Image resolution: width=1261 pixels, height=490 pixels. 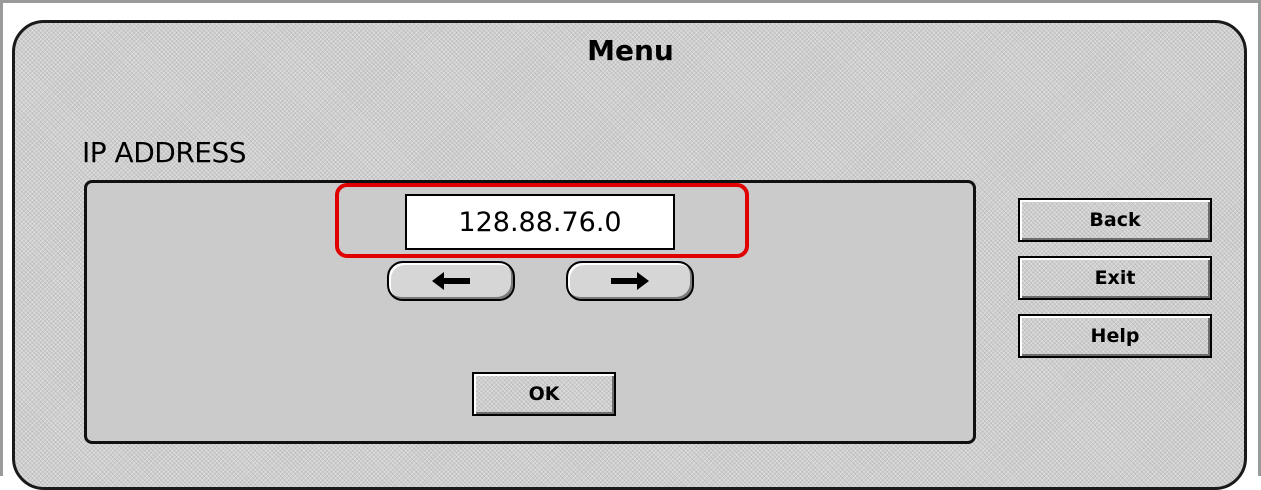 I want to click on menu-title: Menu, so click(x=630, y=50).